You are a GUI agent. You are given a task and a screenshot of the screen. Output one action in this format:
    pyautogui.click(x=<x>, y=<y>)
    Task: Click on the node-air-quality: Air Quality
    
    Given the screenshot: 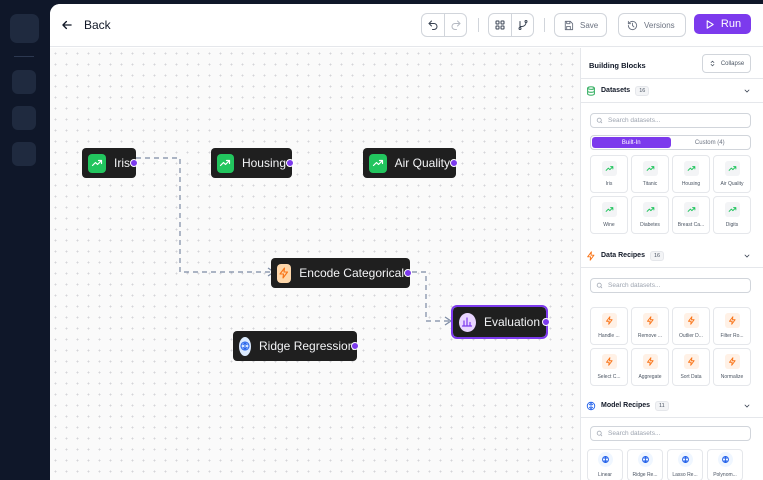 What is the action you would take?
    pyautogui.click(x=410, y=163)
    